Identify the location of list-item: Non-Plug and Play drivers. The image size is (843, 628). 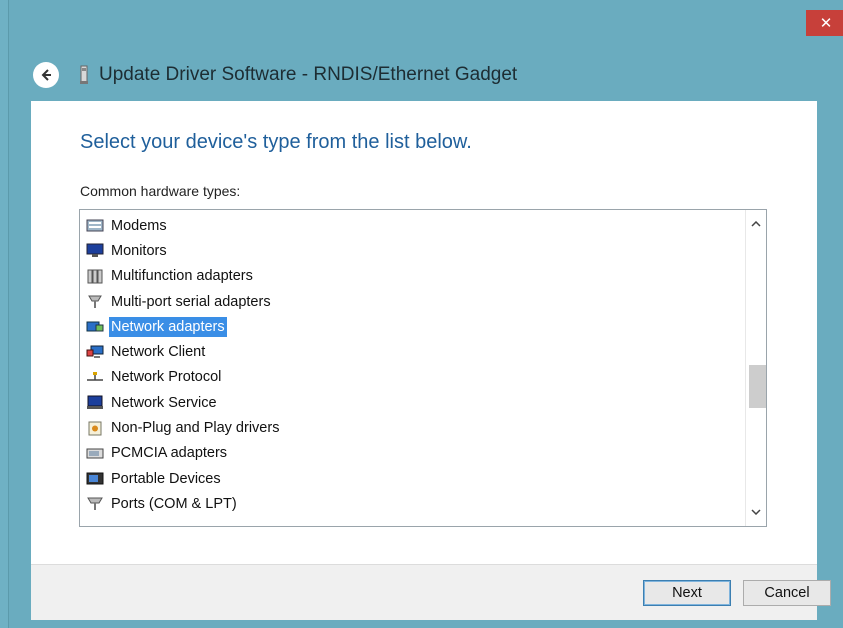
(183, 427).